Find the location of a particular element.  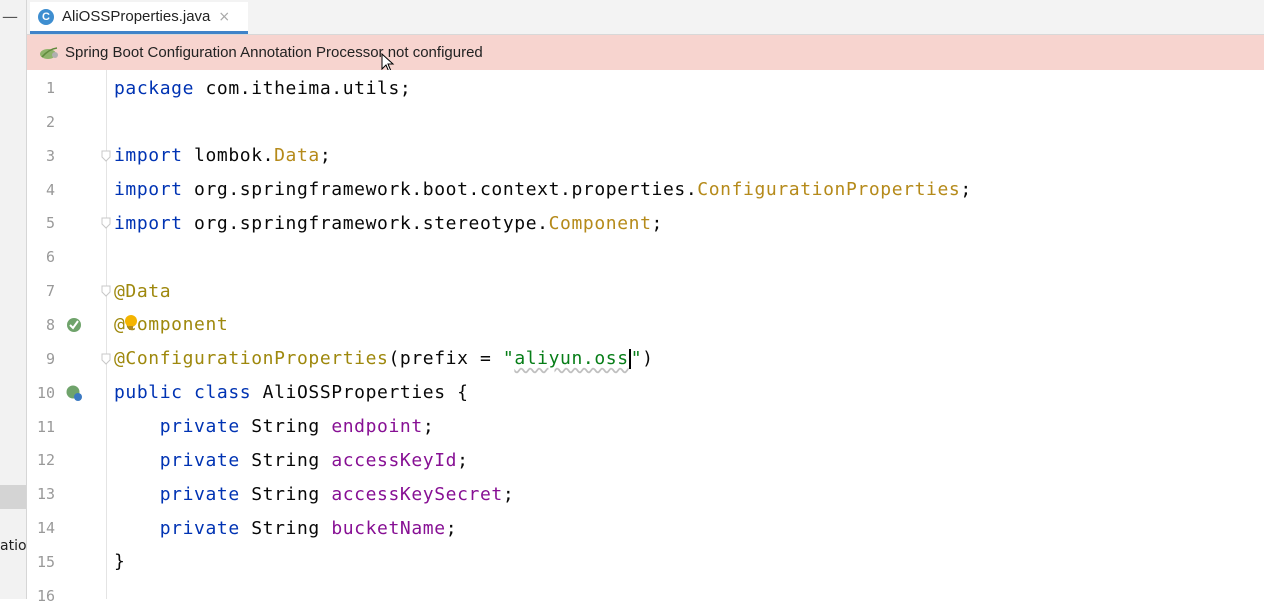

code-token: AliOSSProperties { is located at coordinates (360, 393).